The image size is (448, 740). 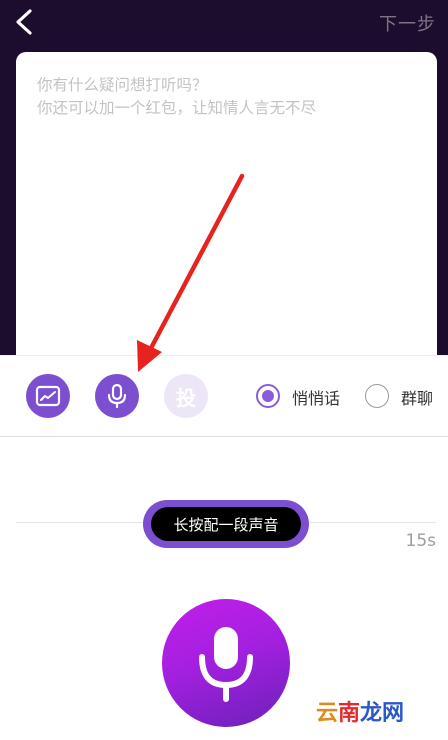 I want to click on record-hint: 长按配一段声音, so click(x=226, y=524).